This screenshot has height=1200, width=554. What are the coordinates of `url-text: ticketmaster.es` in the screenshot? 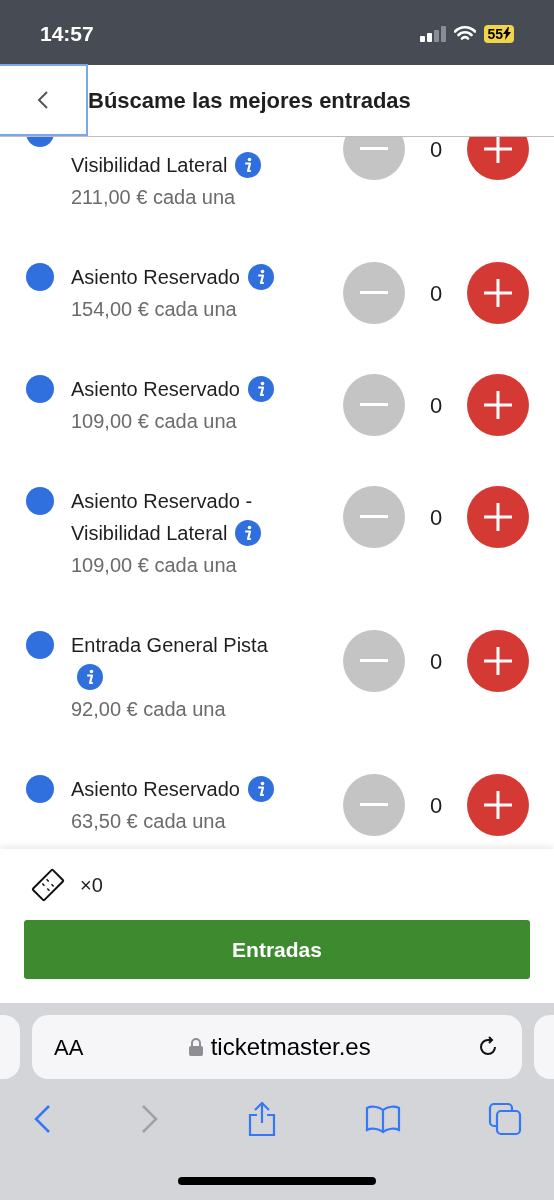 It's located at (290, 1047).